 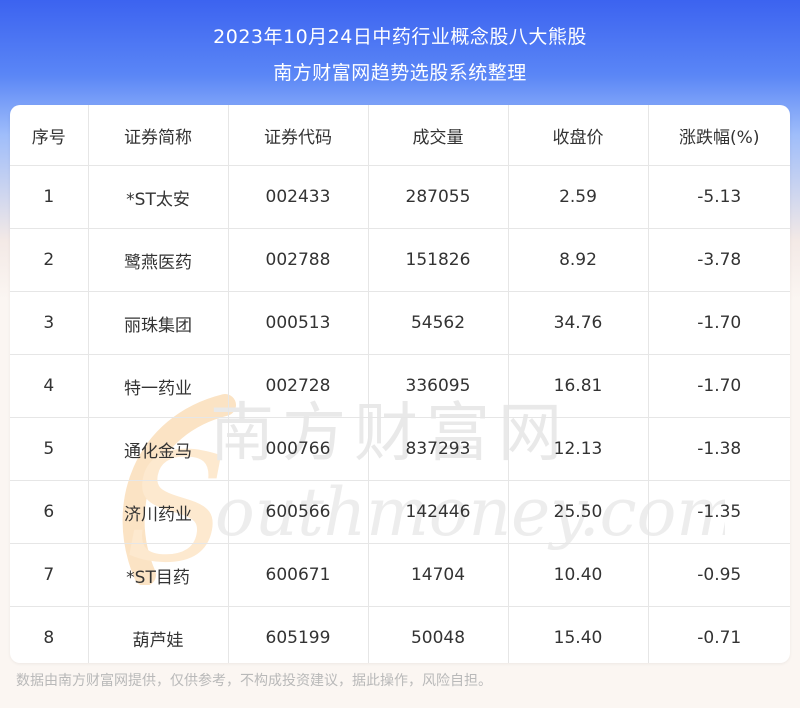 What do you see at coordinates (158, 449) in the screenshot?
I see `table-cell: 通化金马` at bounding box center [158, 449].